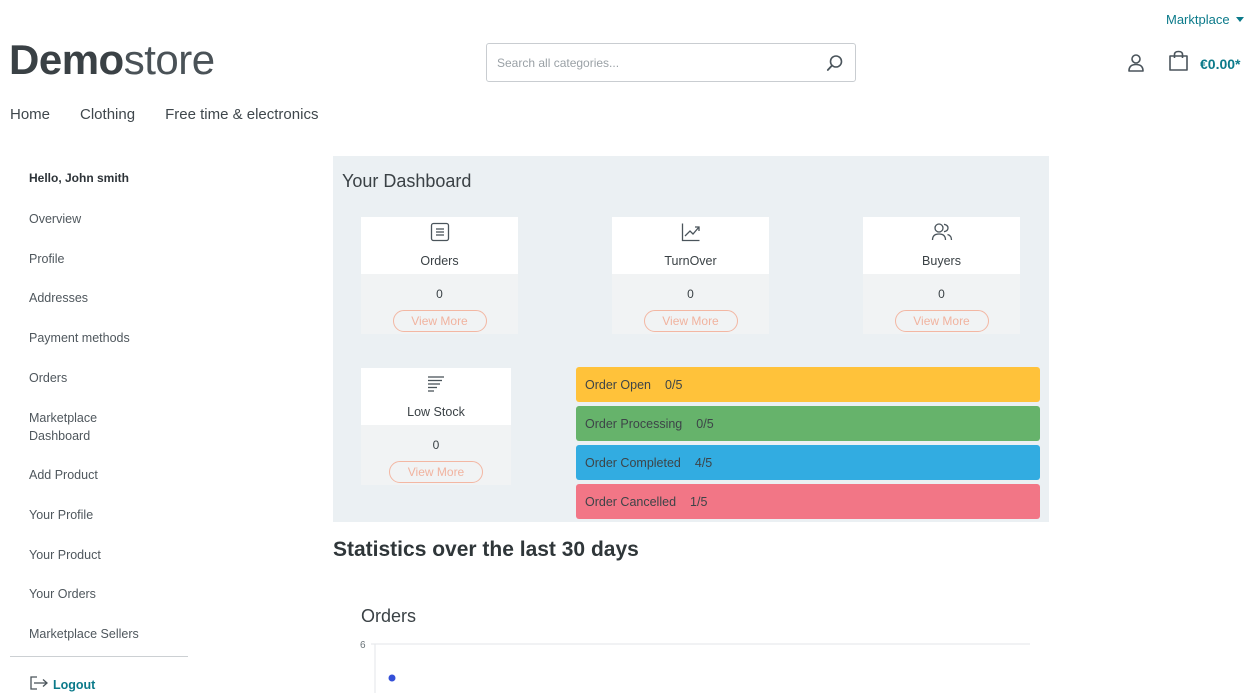 The image size is (1258, 693). I want to click on sidebar-item-your-orders: Your Orders, so click(53, 594).